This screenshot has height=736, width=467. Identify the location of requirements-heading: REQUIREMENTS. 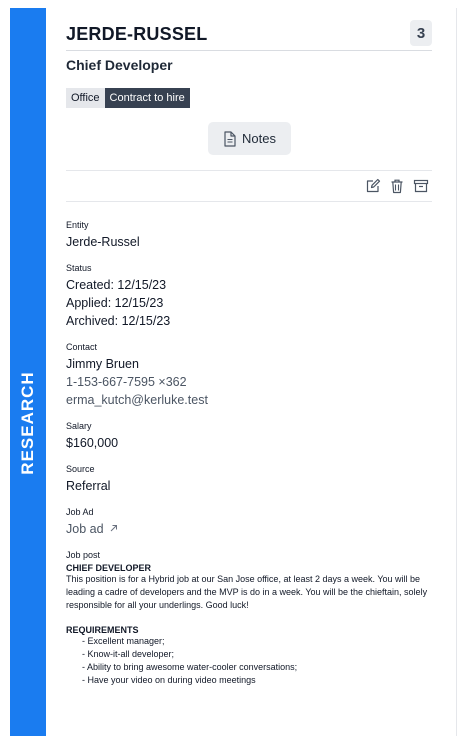
(102, 630).